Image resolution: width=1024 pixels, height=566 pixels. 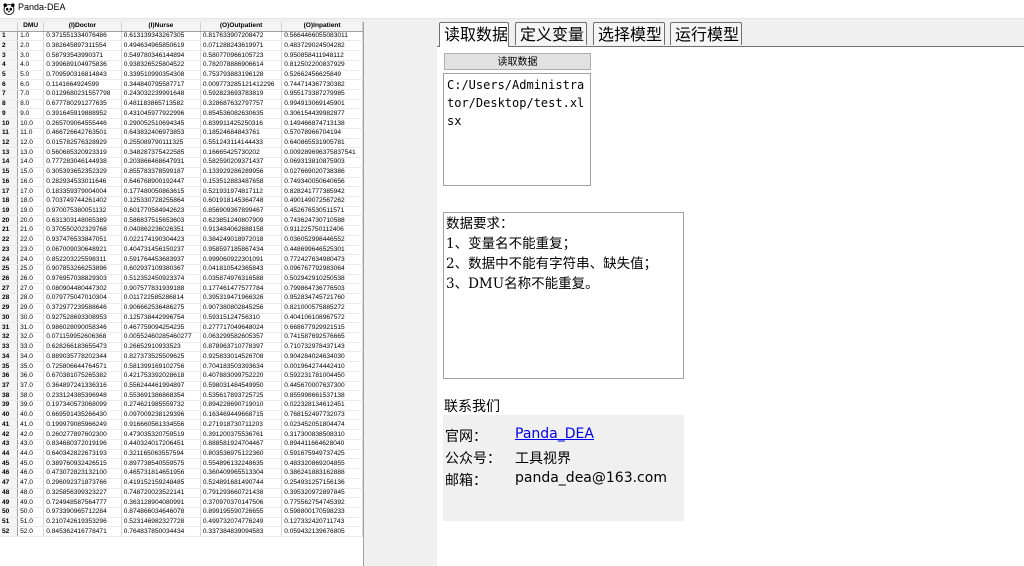 I want to click on row-index-cell: 41, so click(x=9, y=425).